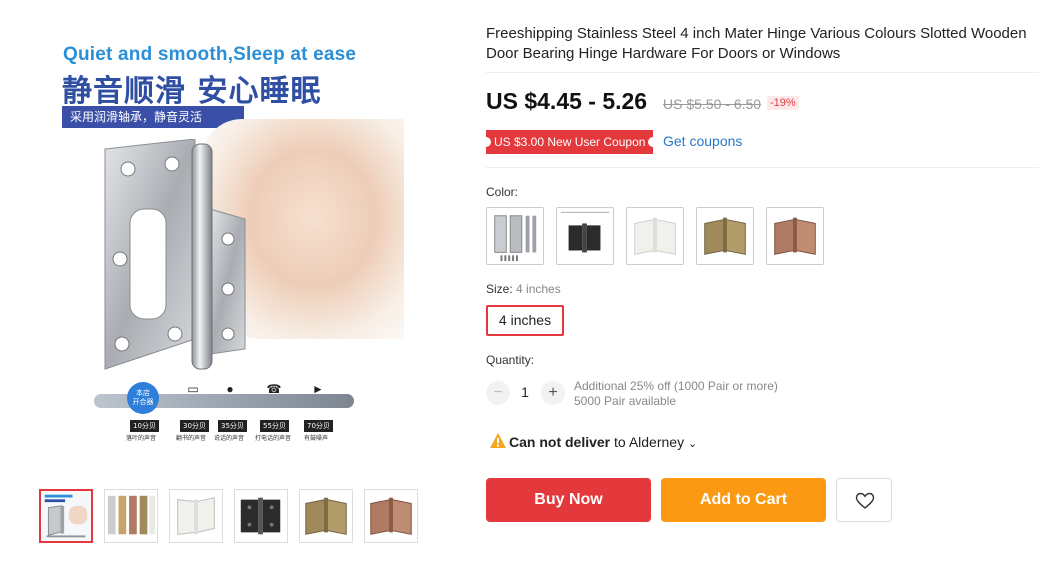  What do you see at coordinates (191, 438) in the screenshot?
I see `scale-caption: 翻书的声音` at bounding box center [191, 438].